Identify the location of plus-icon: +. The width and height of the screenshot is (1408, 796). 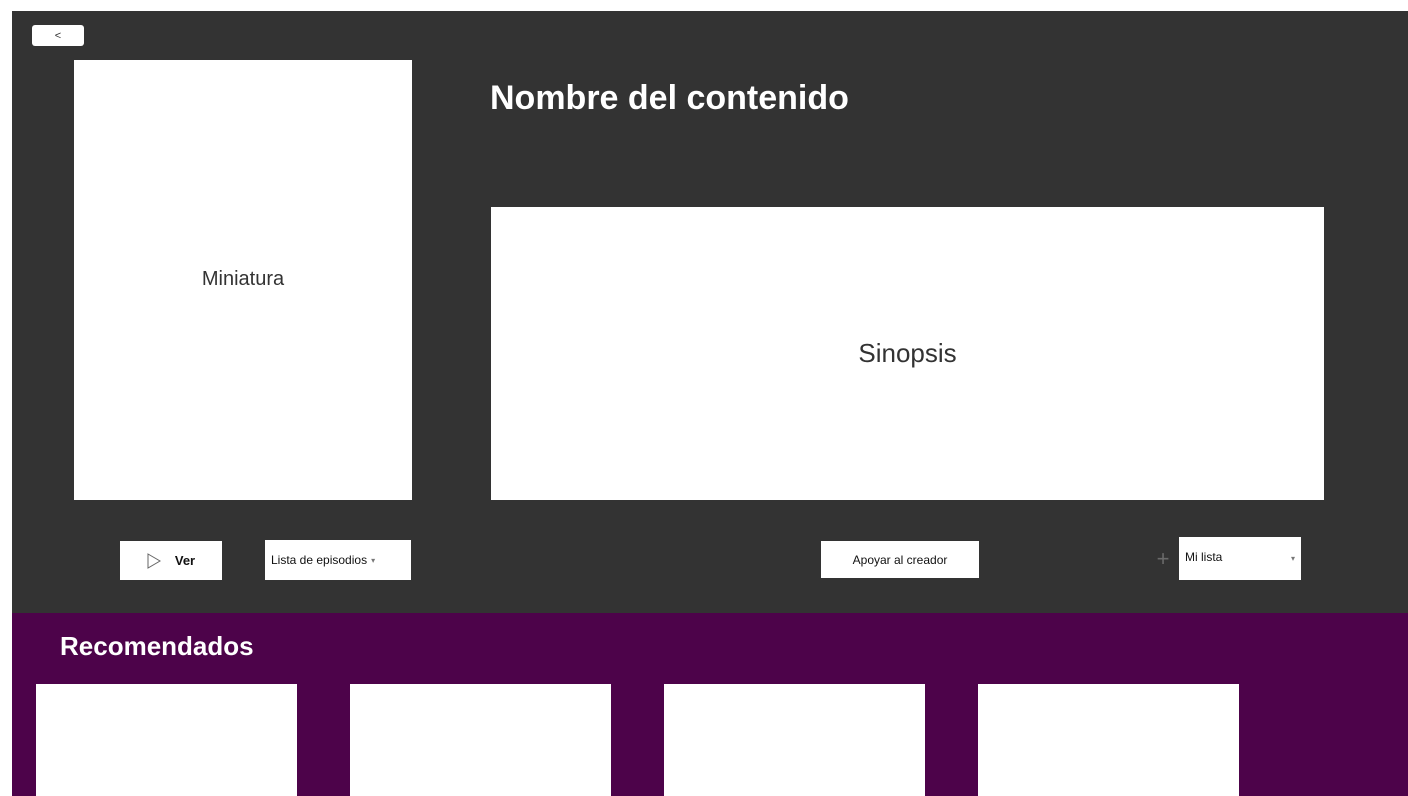
(1163, 559).